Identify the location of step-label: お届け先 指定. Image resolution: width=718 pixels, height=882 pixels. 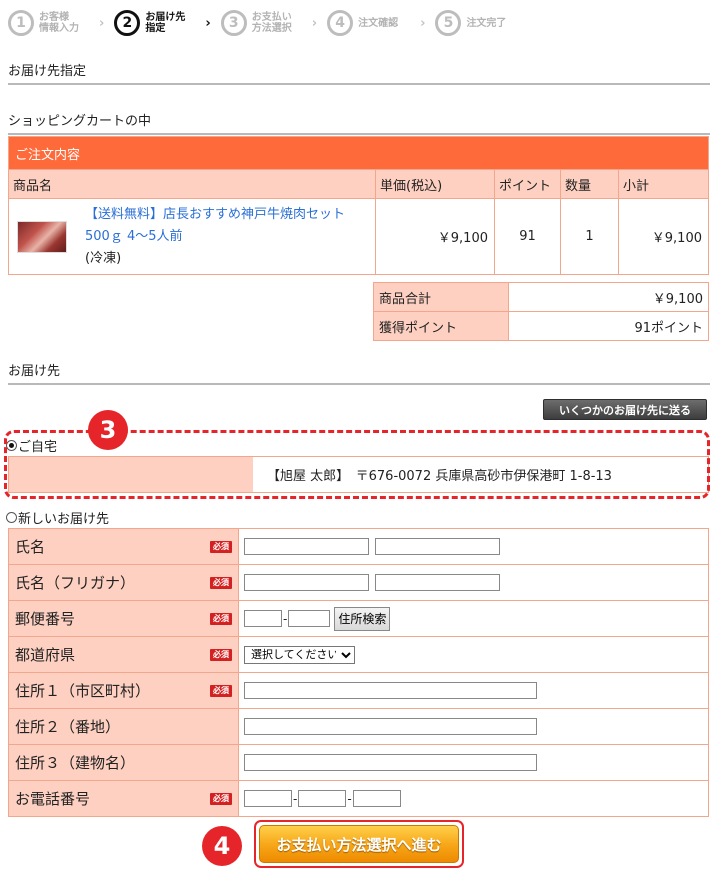
(165, 23).